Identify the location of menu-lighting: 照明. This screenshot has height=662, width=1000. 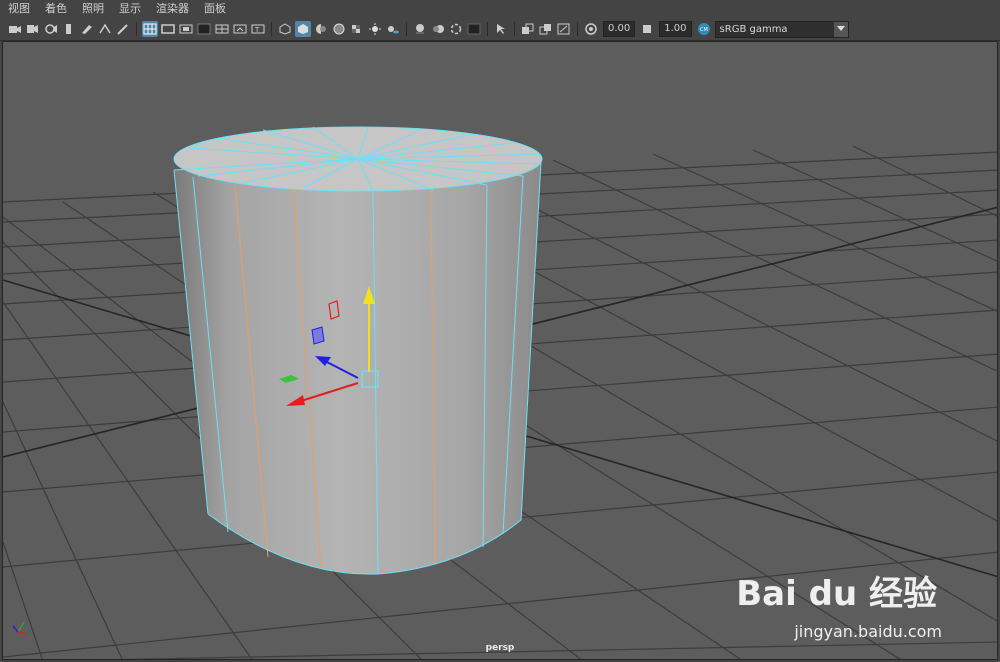
(92, 9).